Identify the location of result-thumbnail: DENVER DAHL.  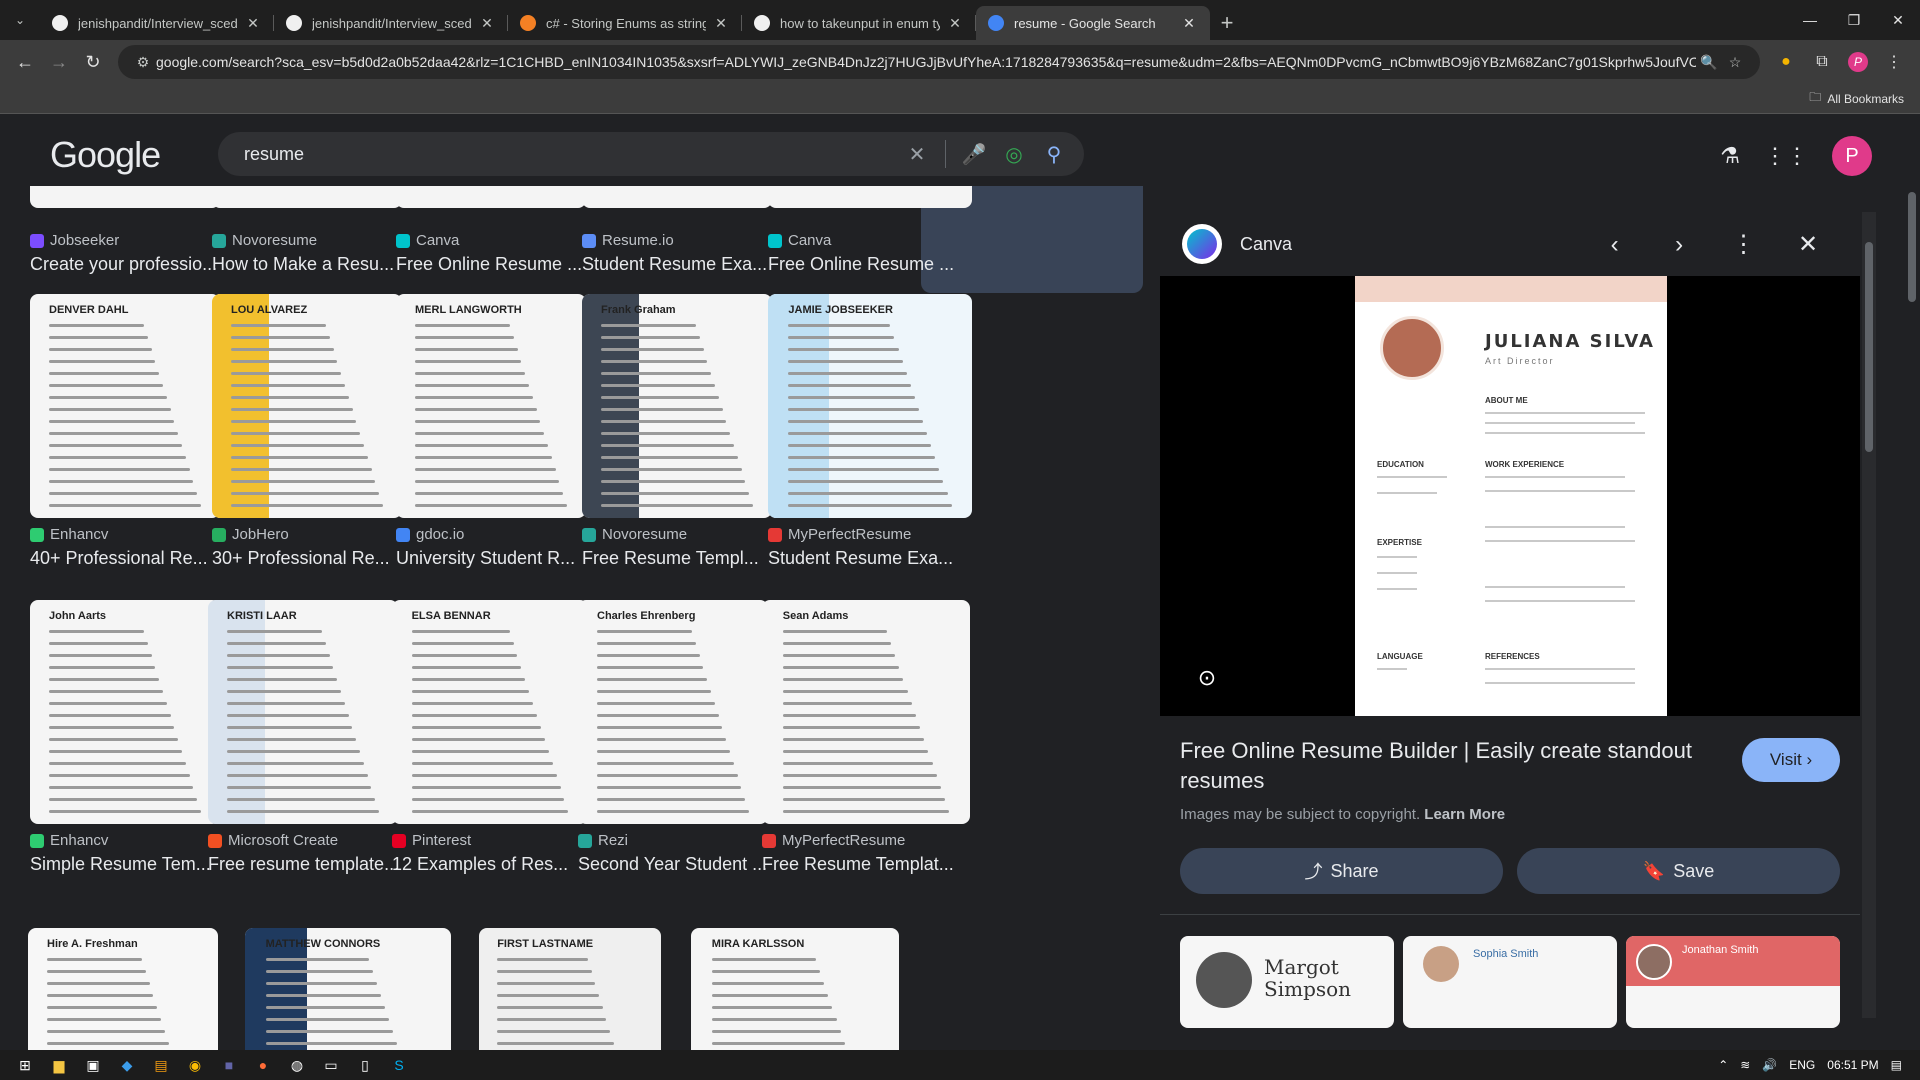
(125, 406).